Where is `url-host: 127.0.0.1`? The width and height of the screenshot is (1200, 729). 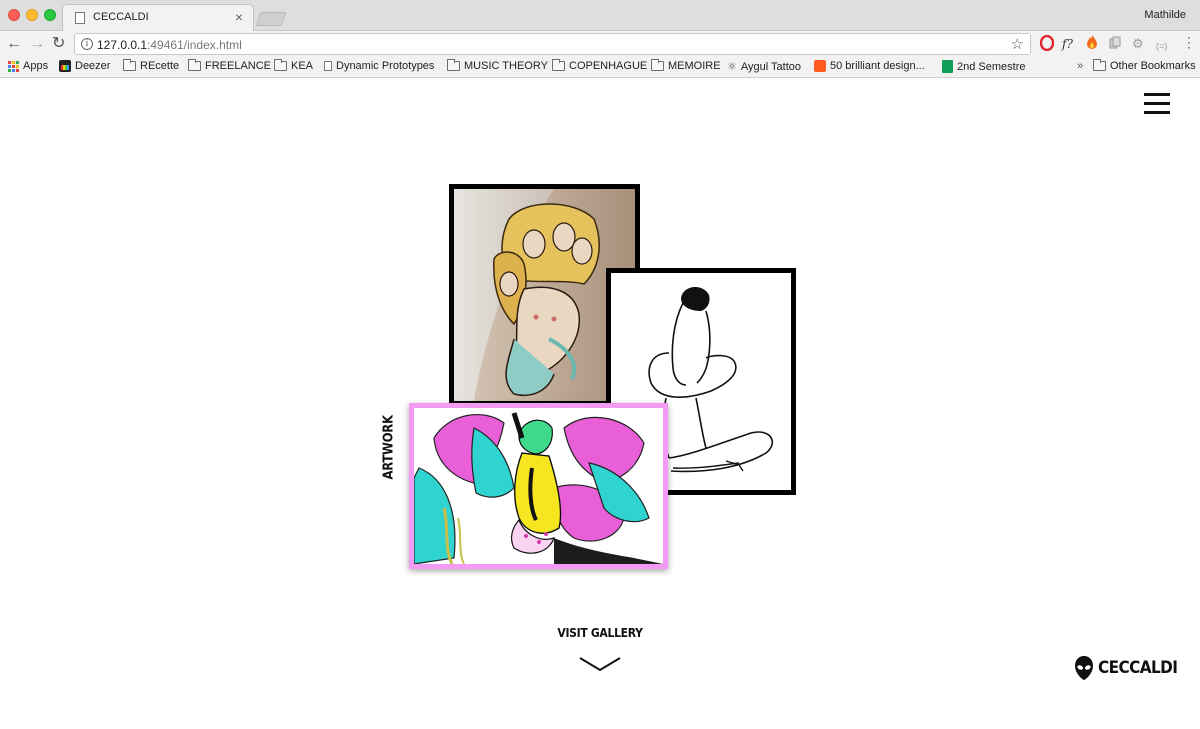
url-host: 127.0.0.1 is located at coordinates (122, 45).